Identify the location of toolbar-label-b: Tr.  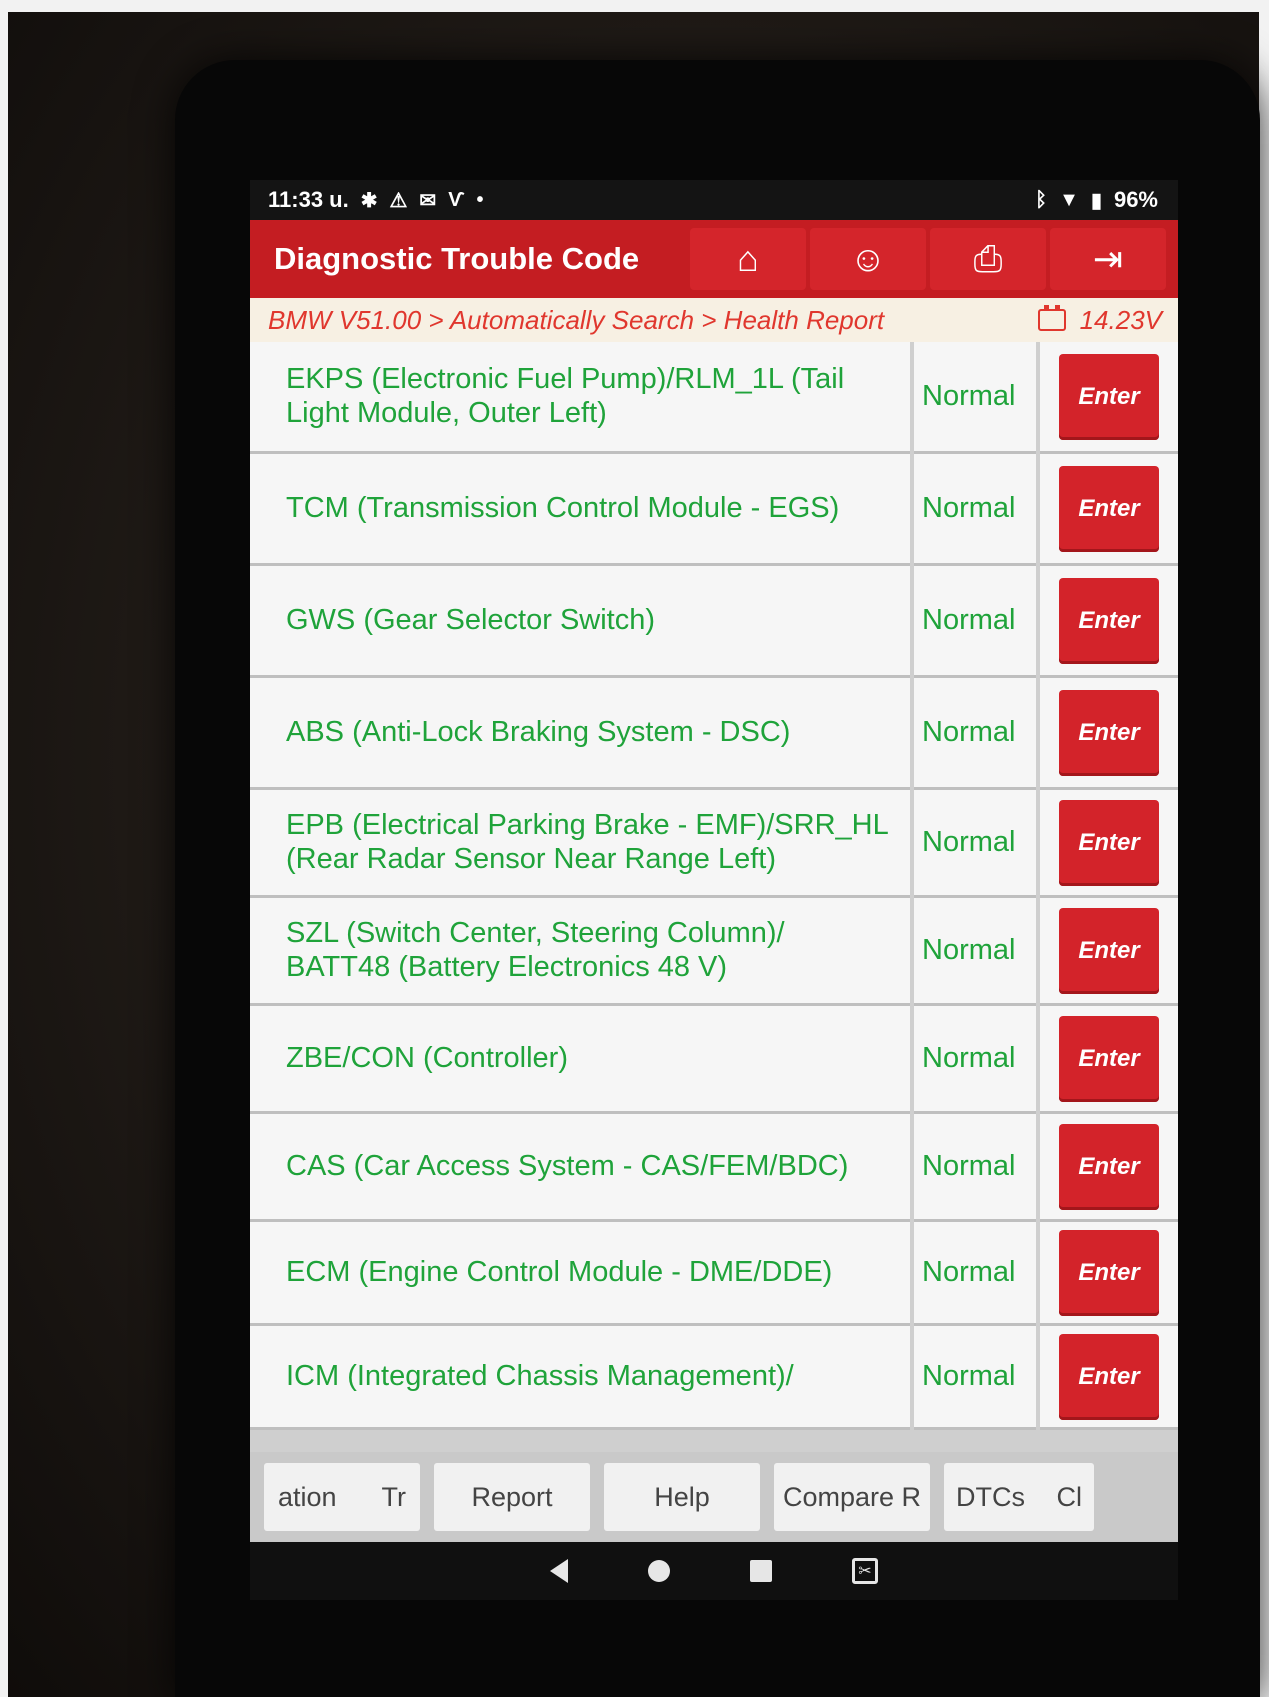
(393, 1496).